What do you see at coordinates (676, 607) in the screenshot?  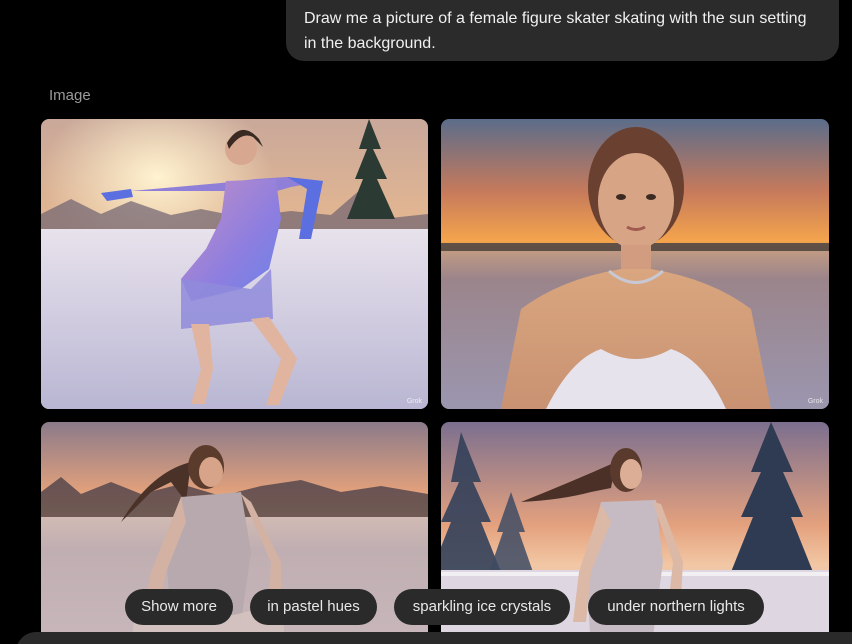 I see `suggestion-chip-northern-lights: under northern lights` at bounding box center [676, 607].